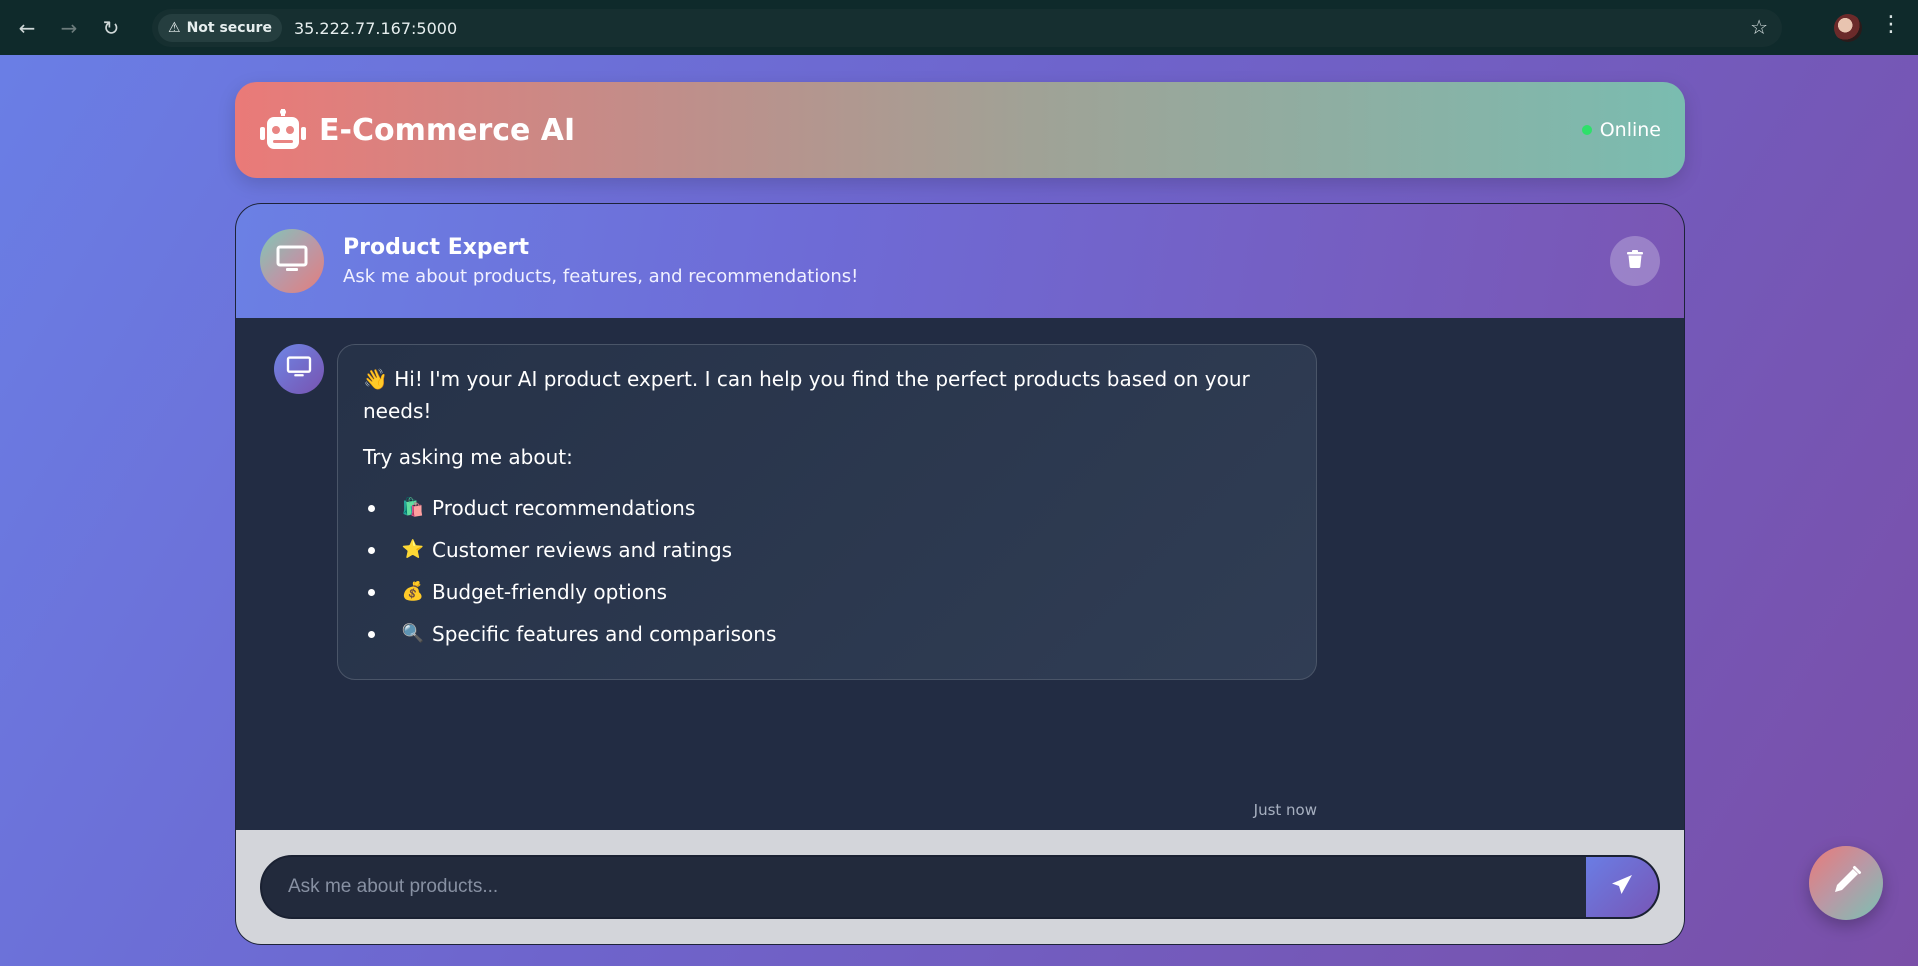 The width and height of the screenshot is (1918, 966). Describe the element at coordinates (924, 887) in the screenshot. I see `message-input` at that location.